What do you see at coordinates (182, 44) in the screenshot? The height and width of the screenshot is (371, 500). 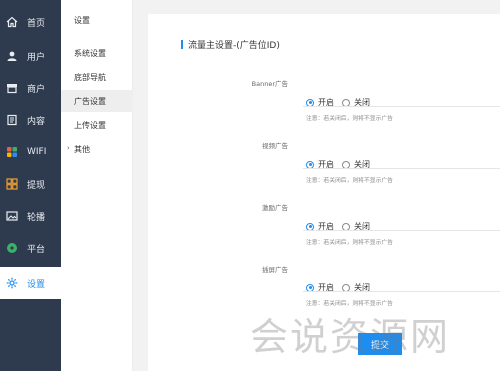 I see `title-accent-bar` at bounding box center [182, 44].